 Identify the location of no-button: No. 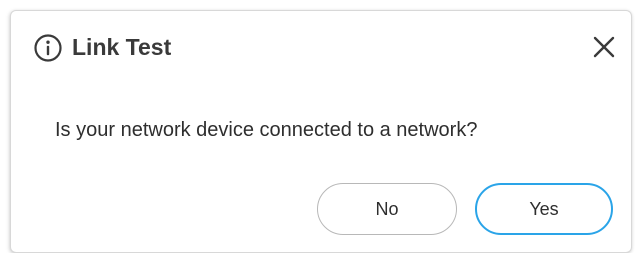
(387, 209).